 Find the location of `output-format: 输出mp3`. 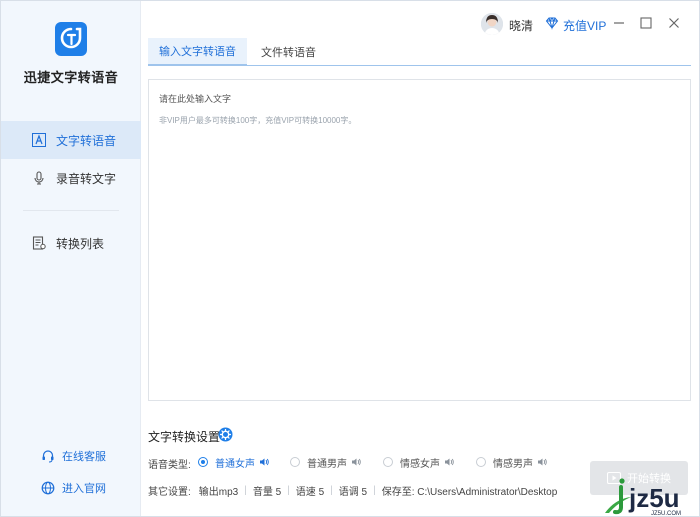

output-format: 输出mp3 is located at coordinates (218, 490).